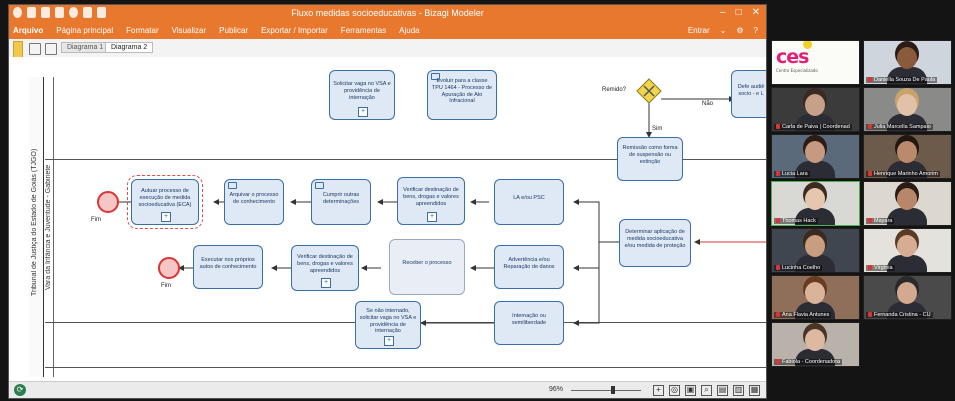  I want to click on end-event-2-label: Fim, so click(166, 286).